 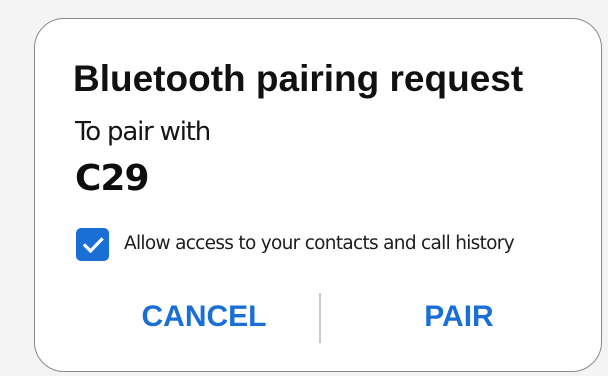 I want to click on allow-access-checkbox, so click(x=92, y=244).